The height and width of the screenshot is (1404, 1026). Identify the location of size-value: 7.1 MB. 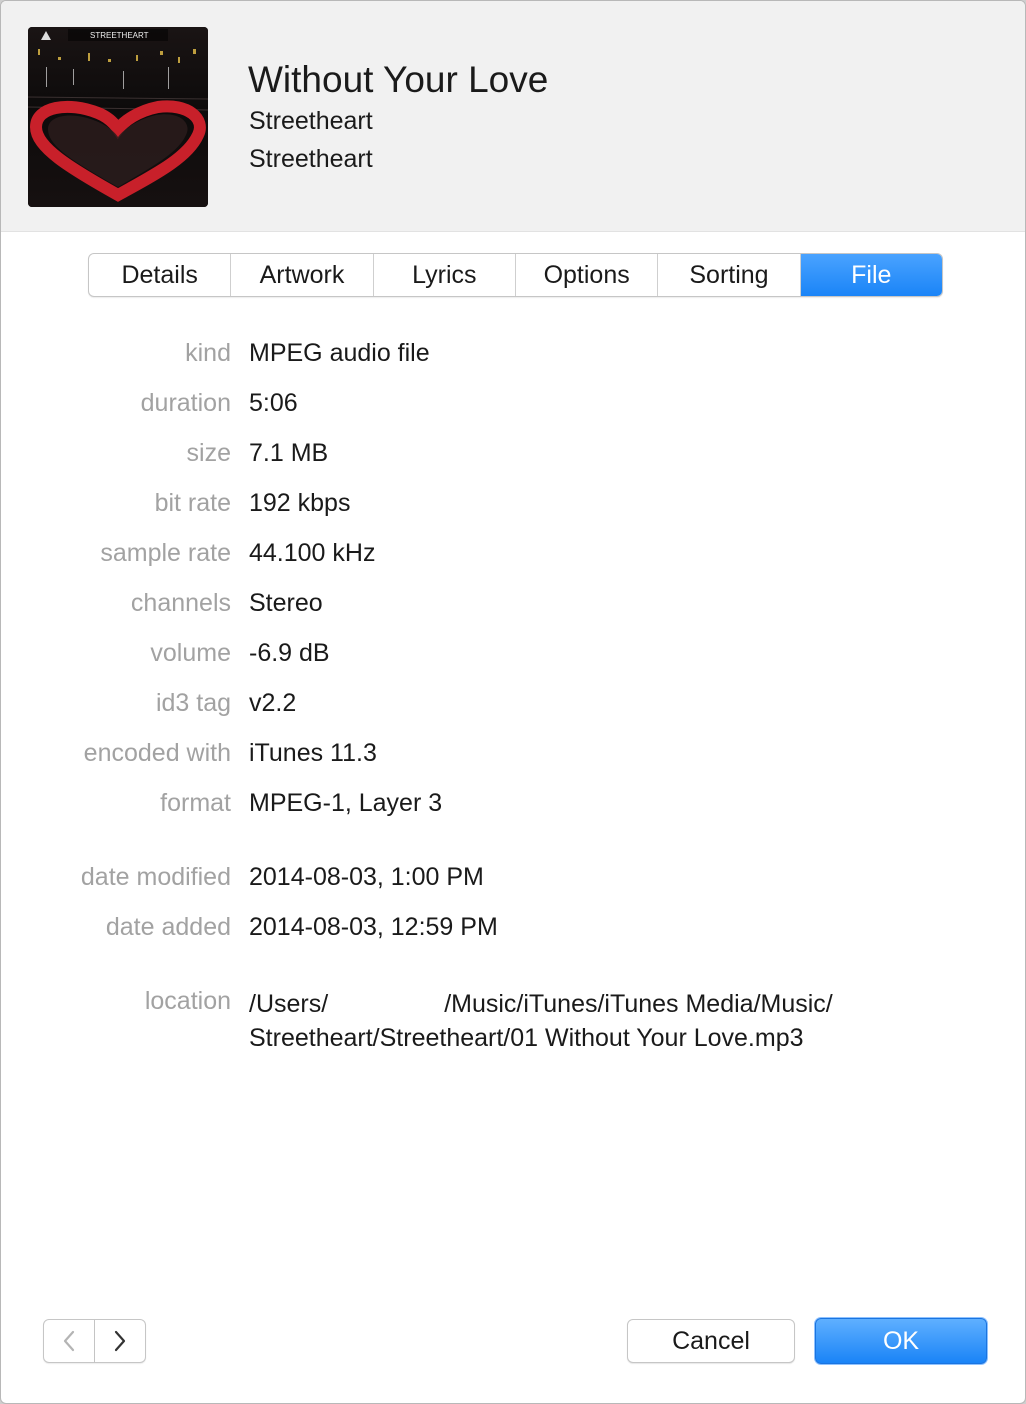
(289, 453).